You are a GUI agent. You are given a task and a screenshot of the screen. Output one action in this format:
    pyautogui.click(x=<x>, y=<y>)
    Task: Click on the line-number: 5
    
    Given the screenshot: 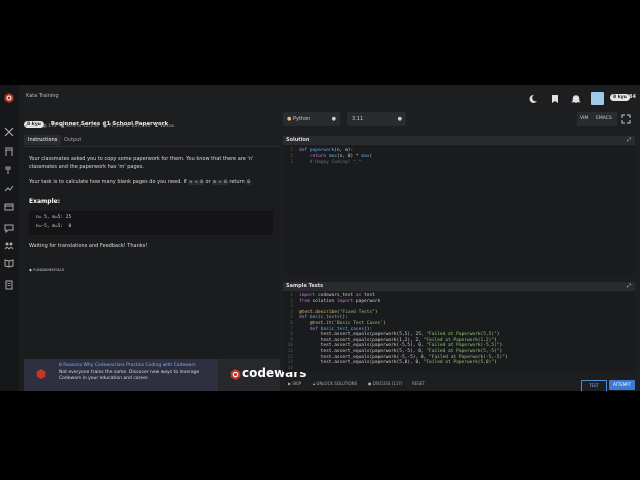 What is the action you would take?
    pyautogui.click(x=291, y=318)
    